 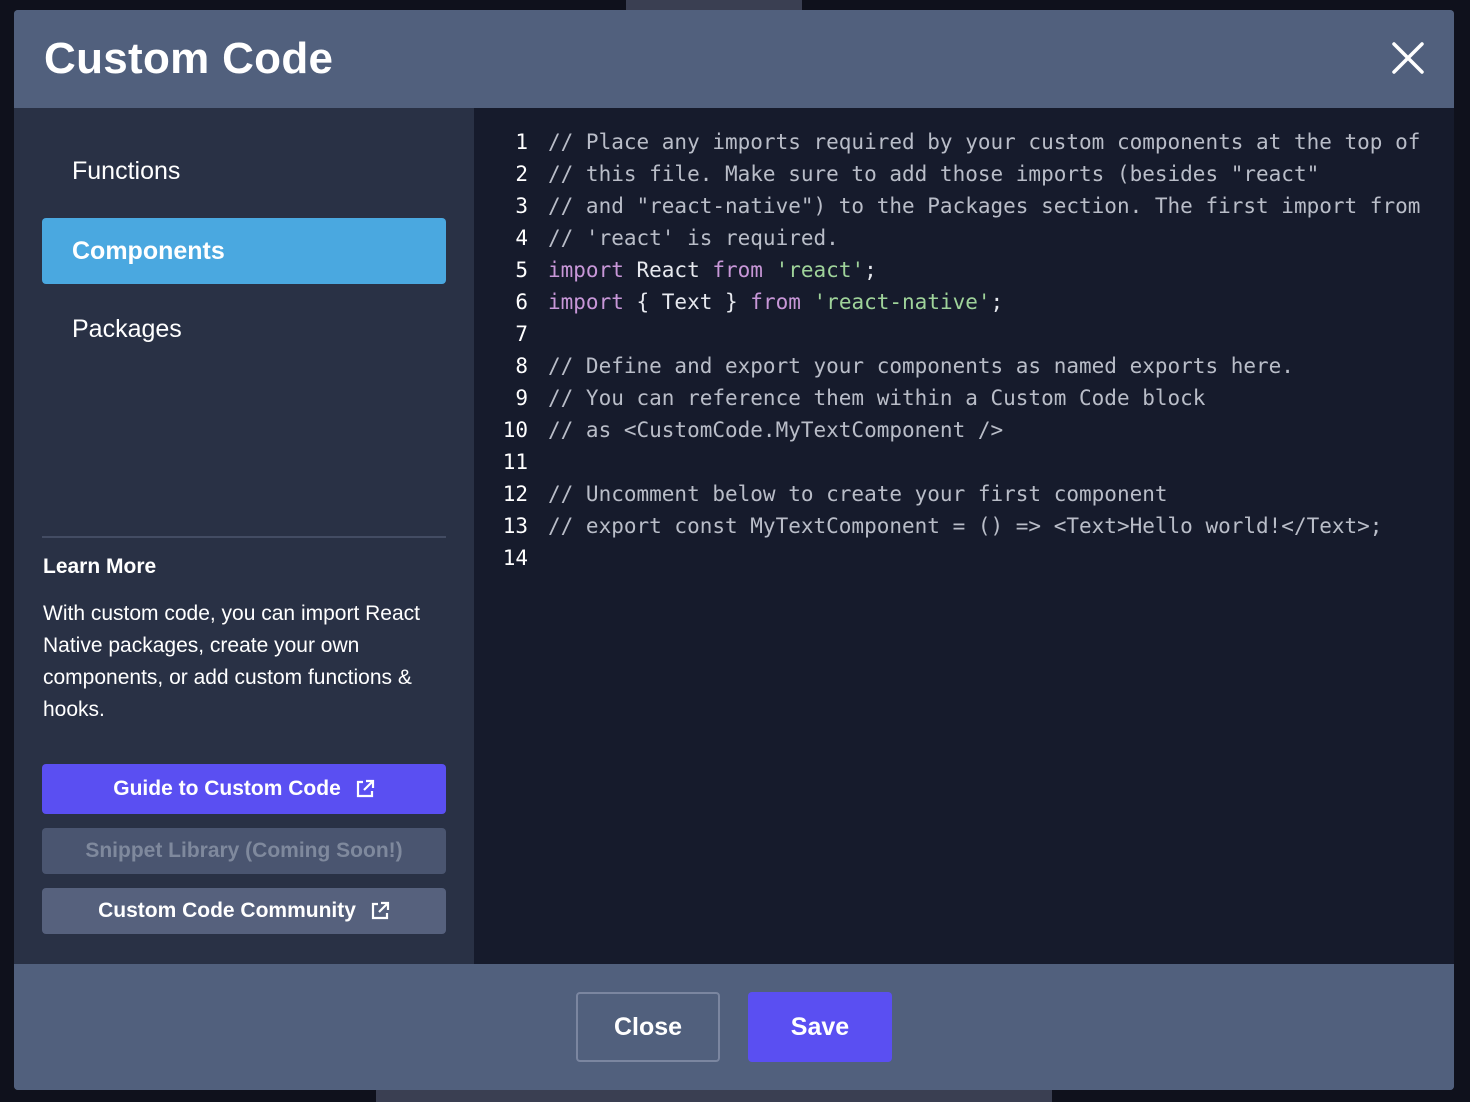 I want to click on line-number: 13, so click(x=515, y=526).